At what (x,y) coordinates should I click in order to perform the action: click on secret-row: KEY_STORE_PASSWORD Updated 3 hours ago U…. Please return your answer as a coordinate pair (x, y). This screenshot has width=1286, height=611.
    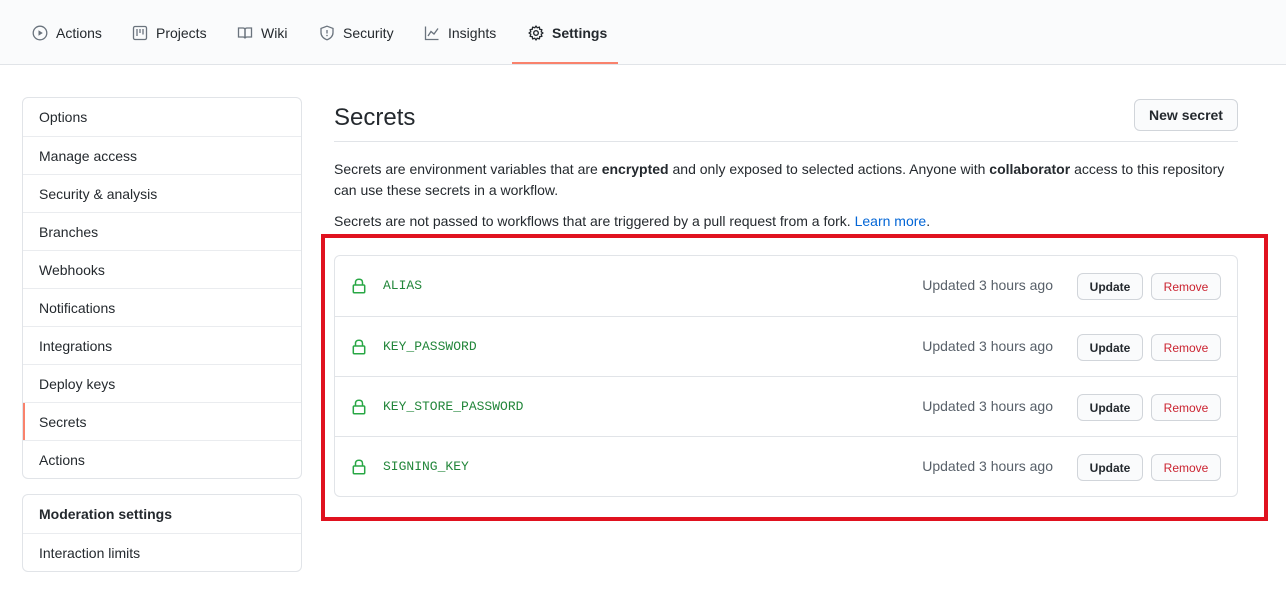
    Looking at the image, I should click on (786, 406).